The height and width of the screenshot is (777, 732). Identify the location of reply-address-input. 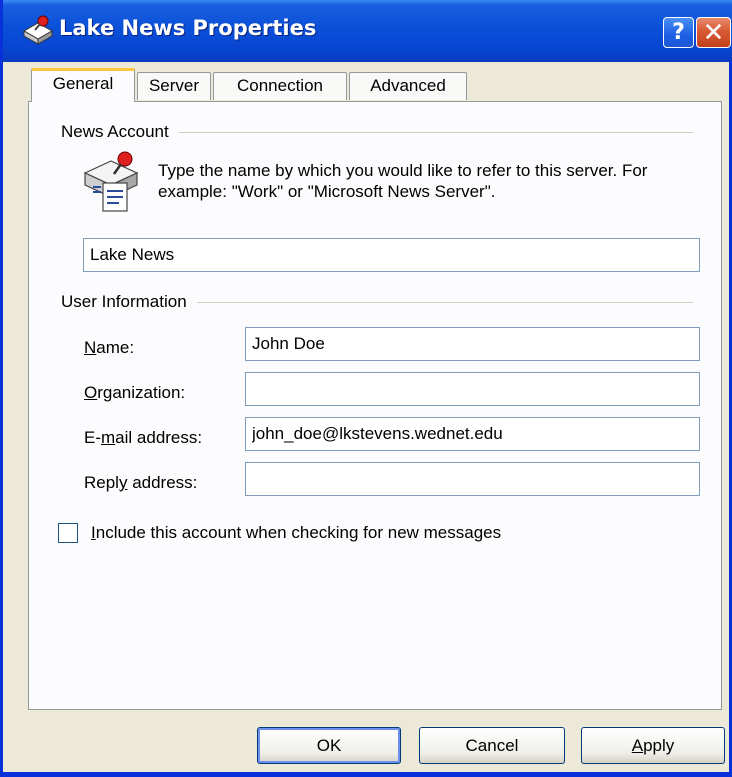
(472, 479).